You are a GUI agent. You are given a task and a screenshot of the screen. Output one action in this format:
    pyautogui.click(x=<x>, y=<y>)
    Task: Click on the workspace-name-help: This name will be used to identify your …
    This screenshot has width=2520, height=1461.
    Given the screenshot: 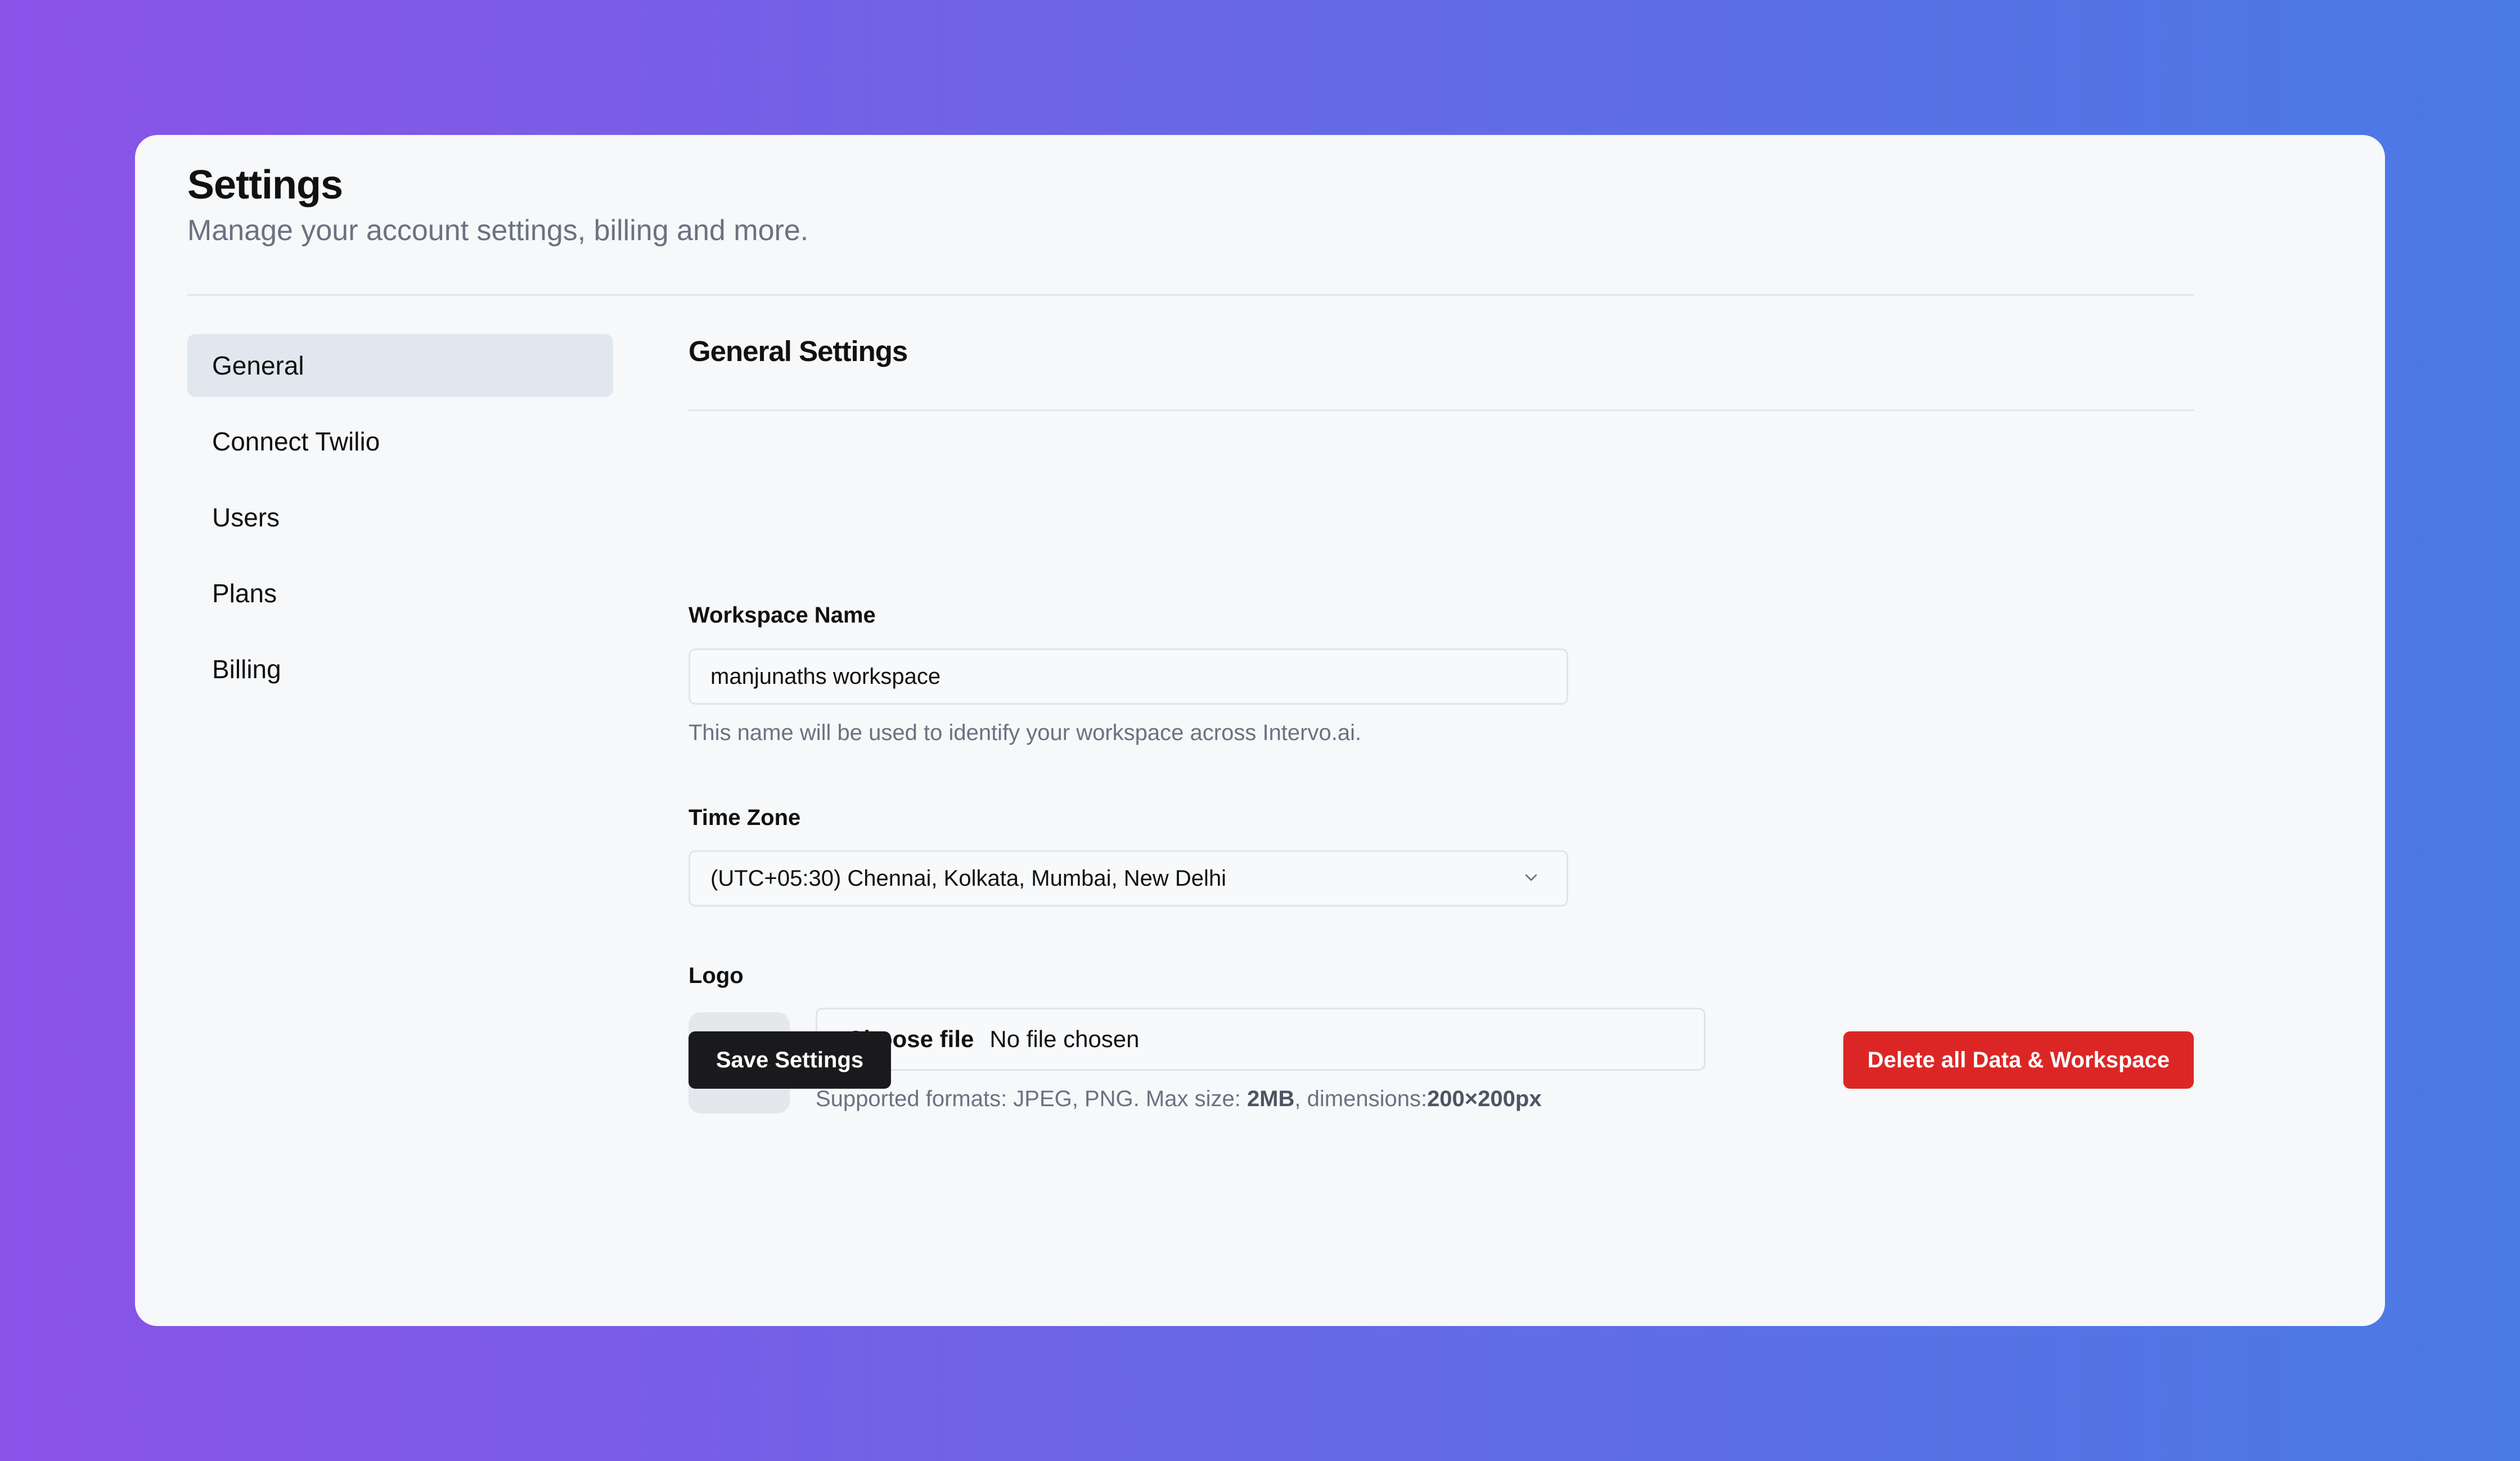 What is the action you would take?
    pyautogui.click(x=1025, y=732)
    